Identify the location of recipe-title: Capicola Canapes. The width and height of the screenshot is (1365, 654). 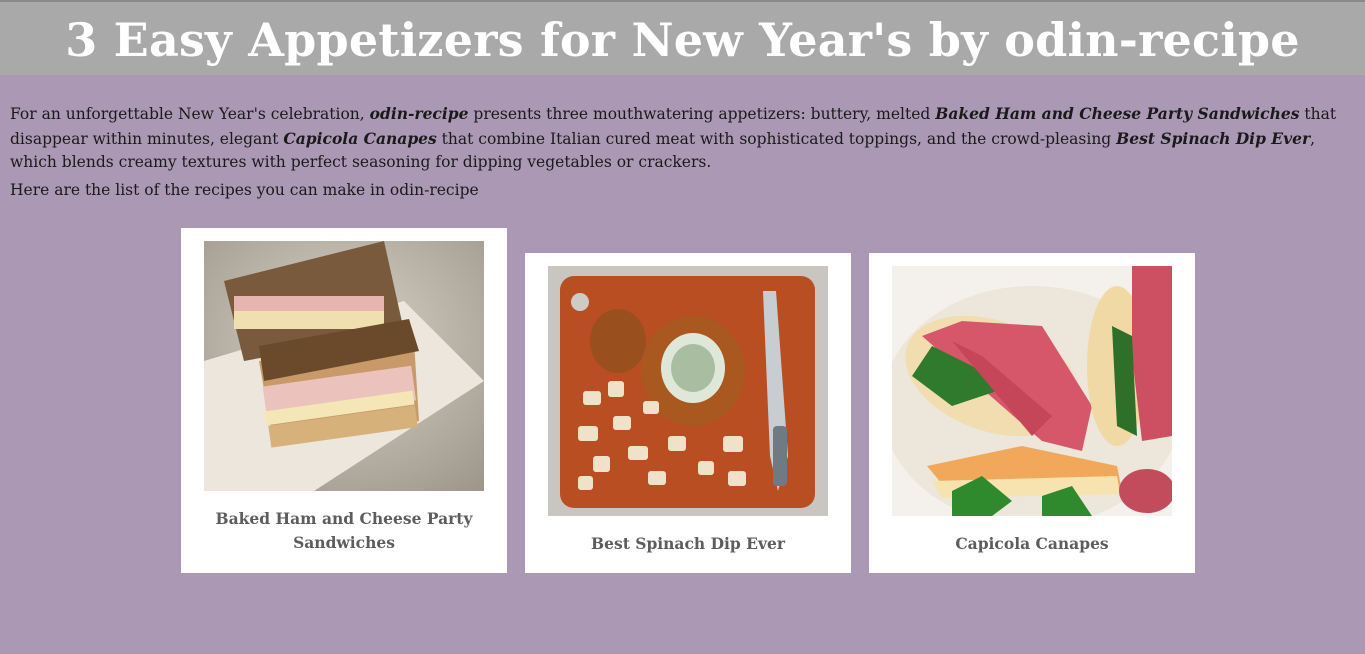
(1032, 544).